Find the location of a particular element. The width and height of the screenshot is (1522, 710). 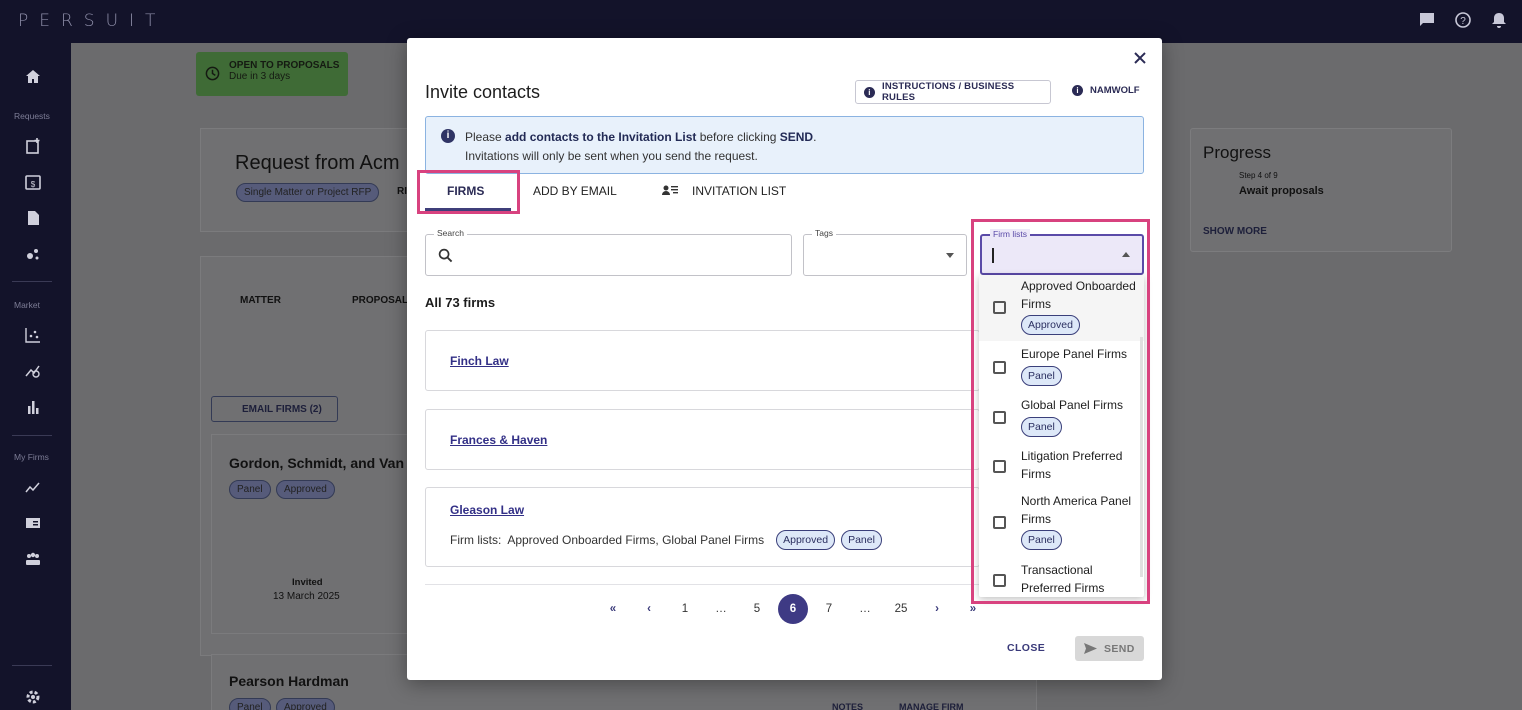

dropdown-scrollbar is located at coordinates (1141, 457).